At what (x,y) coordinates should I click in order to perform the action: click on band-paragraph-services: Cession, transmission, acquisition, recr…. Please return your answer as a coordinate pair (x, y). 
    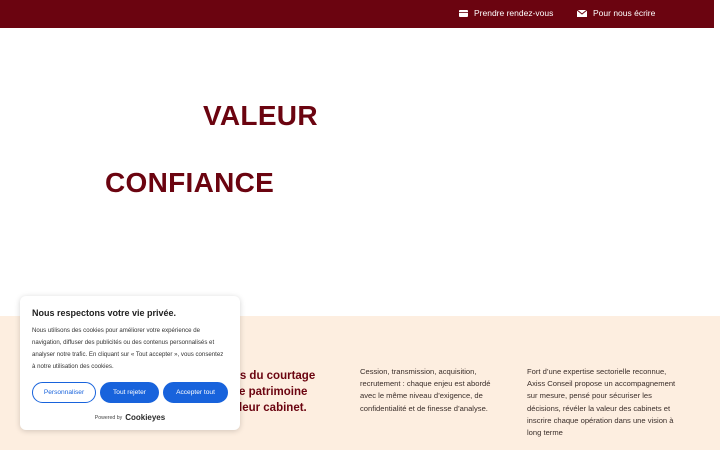
    Looking at the image, I should click on (425, 390).